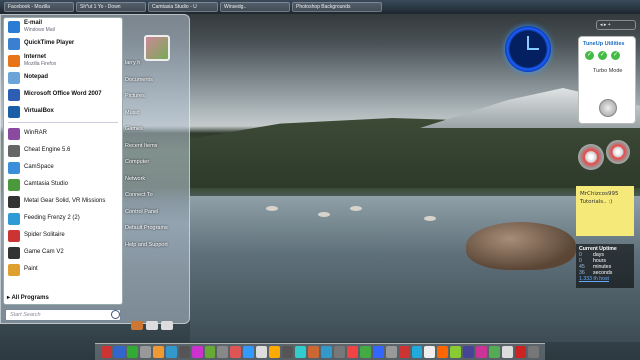  I want to click on pinned-item: Microsoft Office Word 2007, so click(63, 94).